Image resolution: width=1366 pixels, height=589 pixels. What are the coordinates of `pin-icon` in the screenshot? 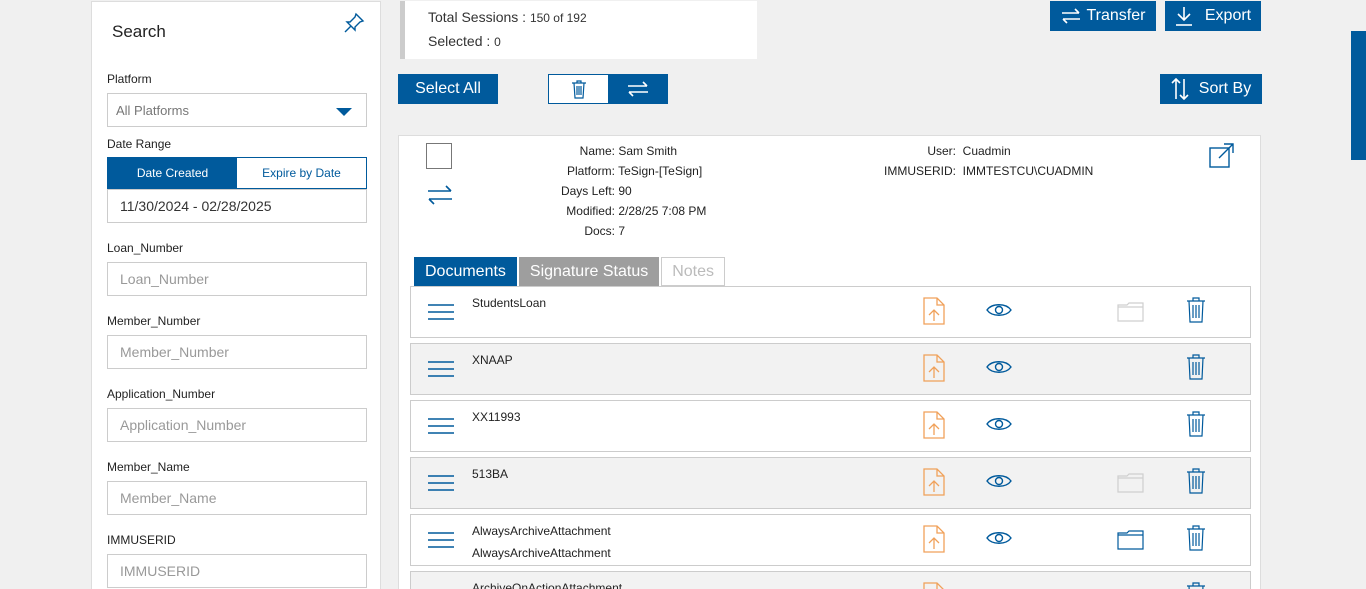 It's located at (354, 23).